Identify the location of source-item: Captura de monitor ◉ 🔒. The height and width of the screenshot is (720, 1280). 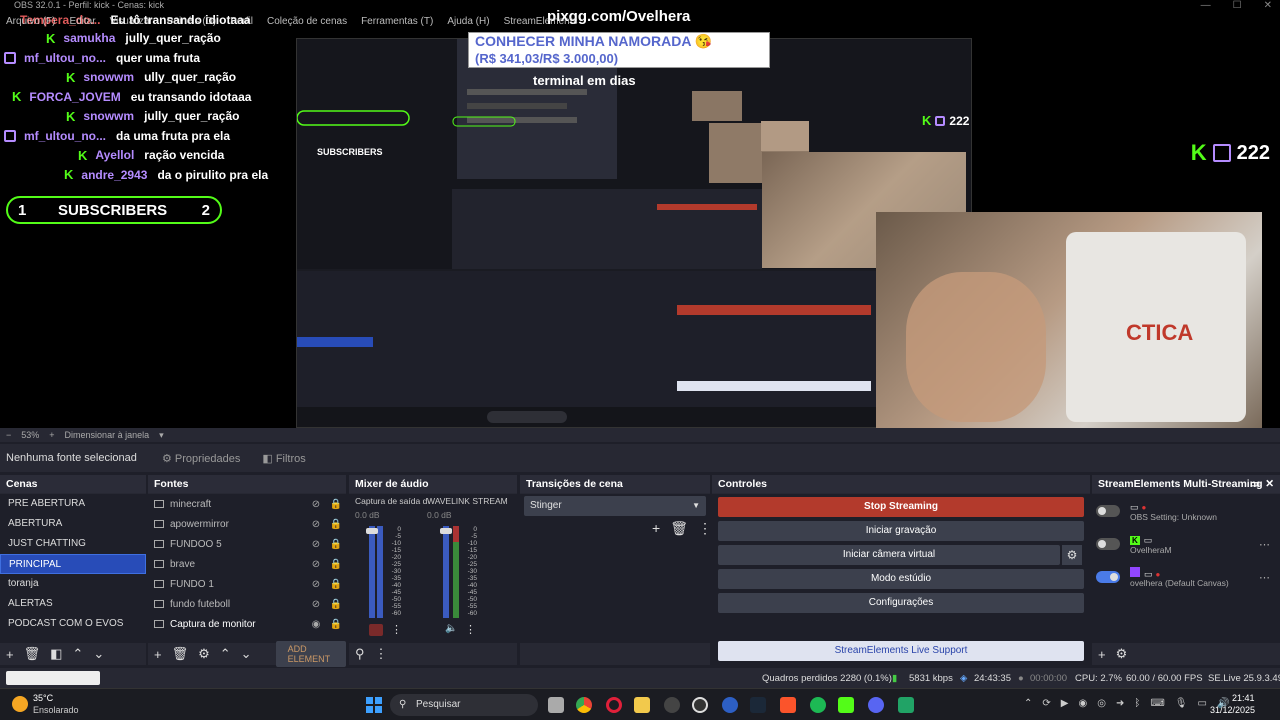
(247, 624).